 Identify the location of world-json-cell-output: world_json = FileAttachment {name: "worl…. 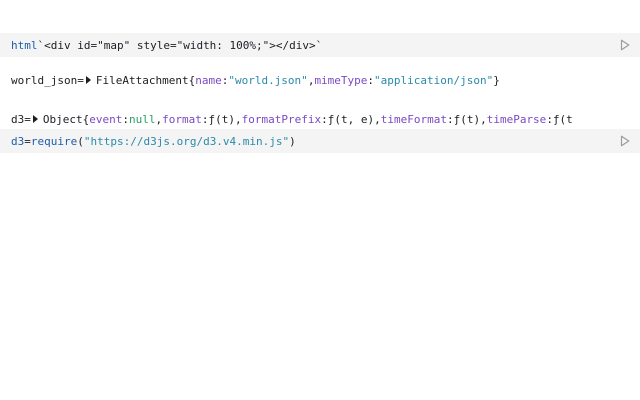
(255, 80).